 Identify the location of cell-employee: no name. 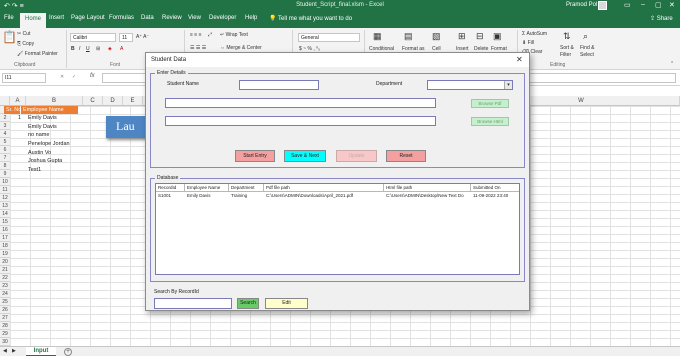
(38, 135).